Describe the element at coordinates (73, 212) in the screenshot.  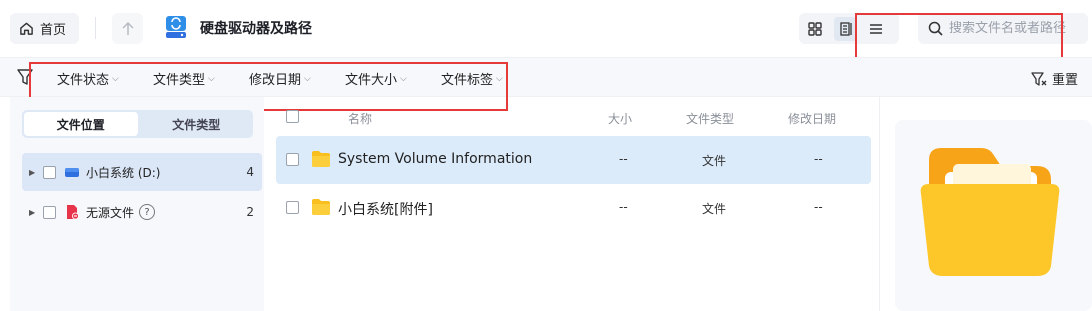
I see `orphan-file-icon` at that location.